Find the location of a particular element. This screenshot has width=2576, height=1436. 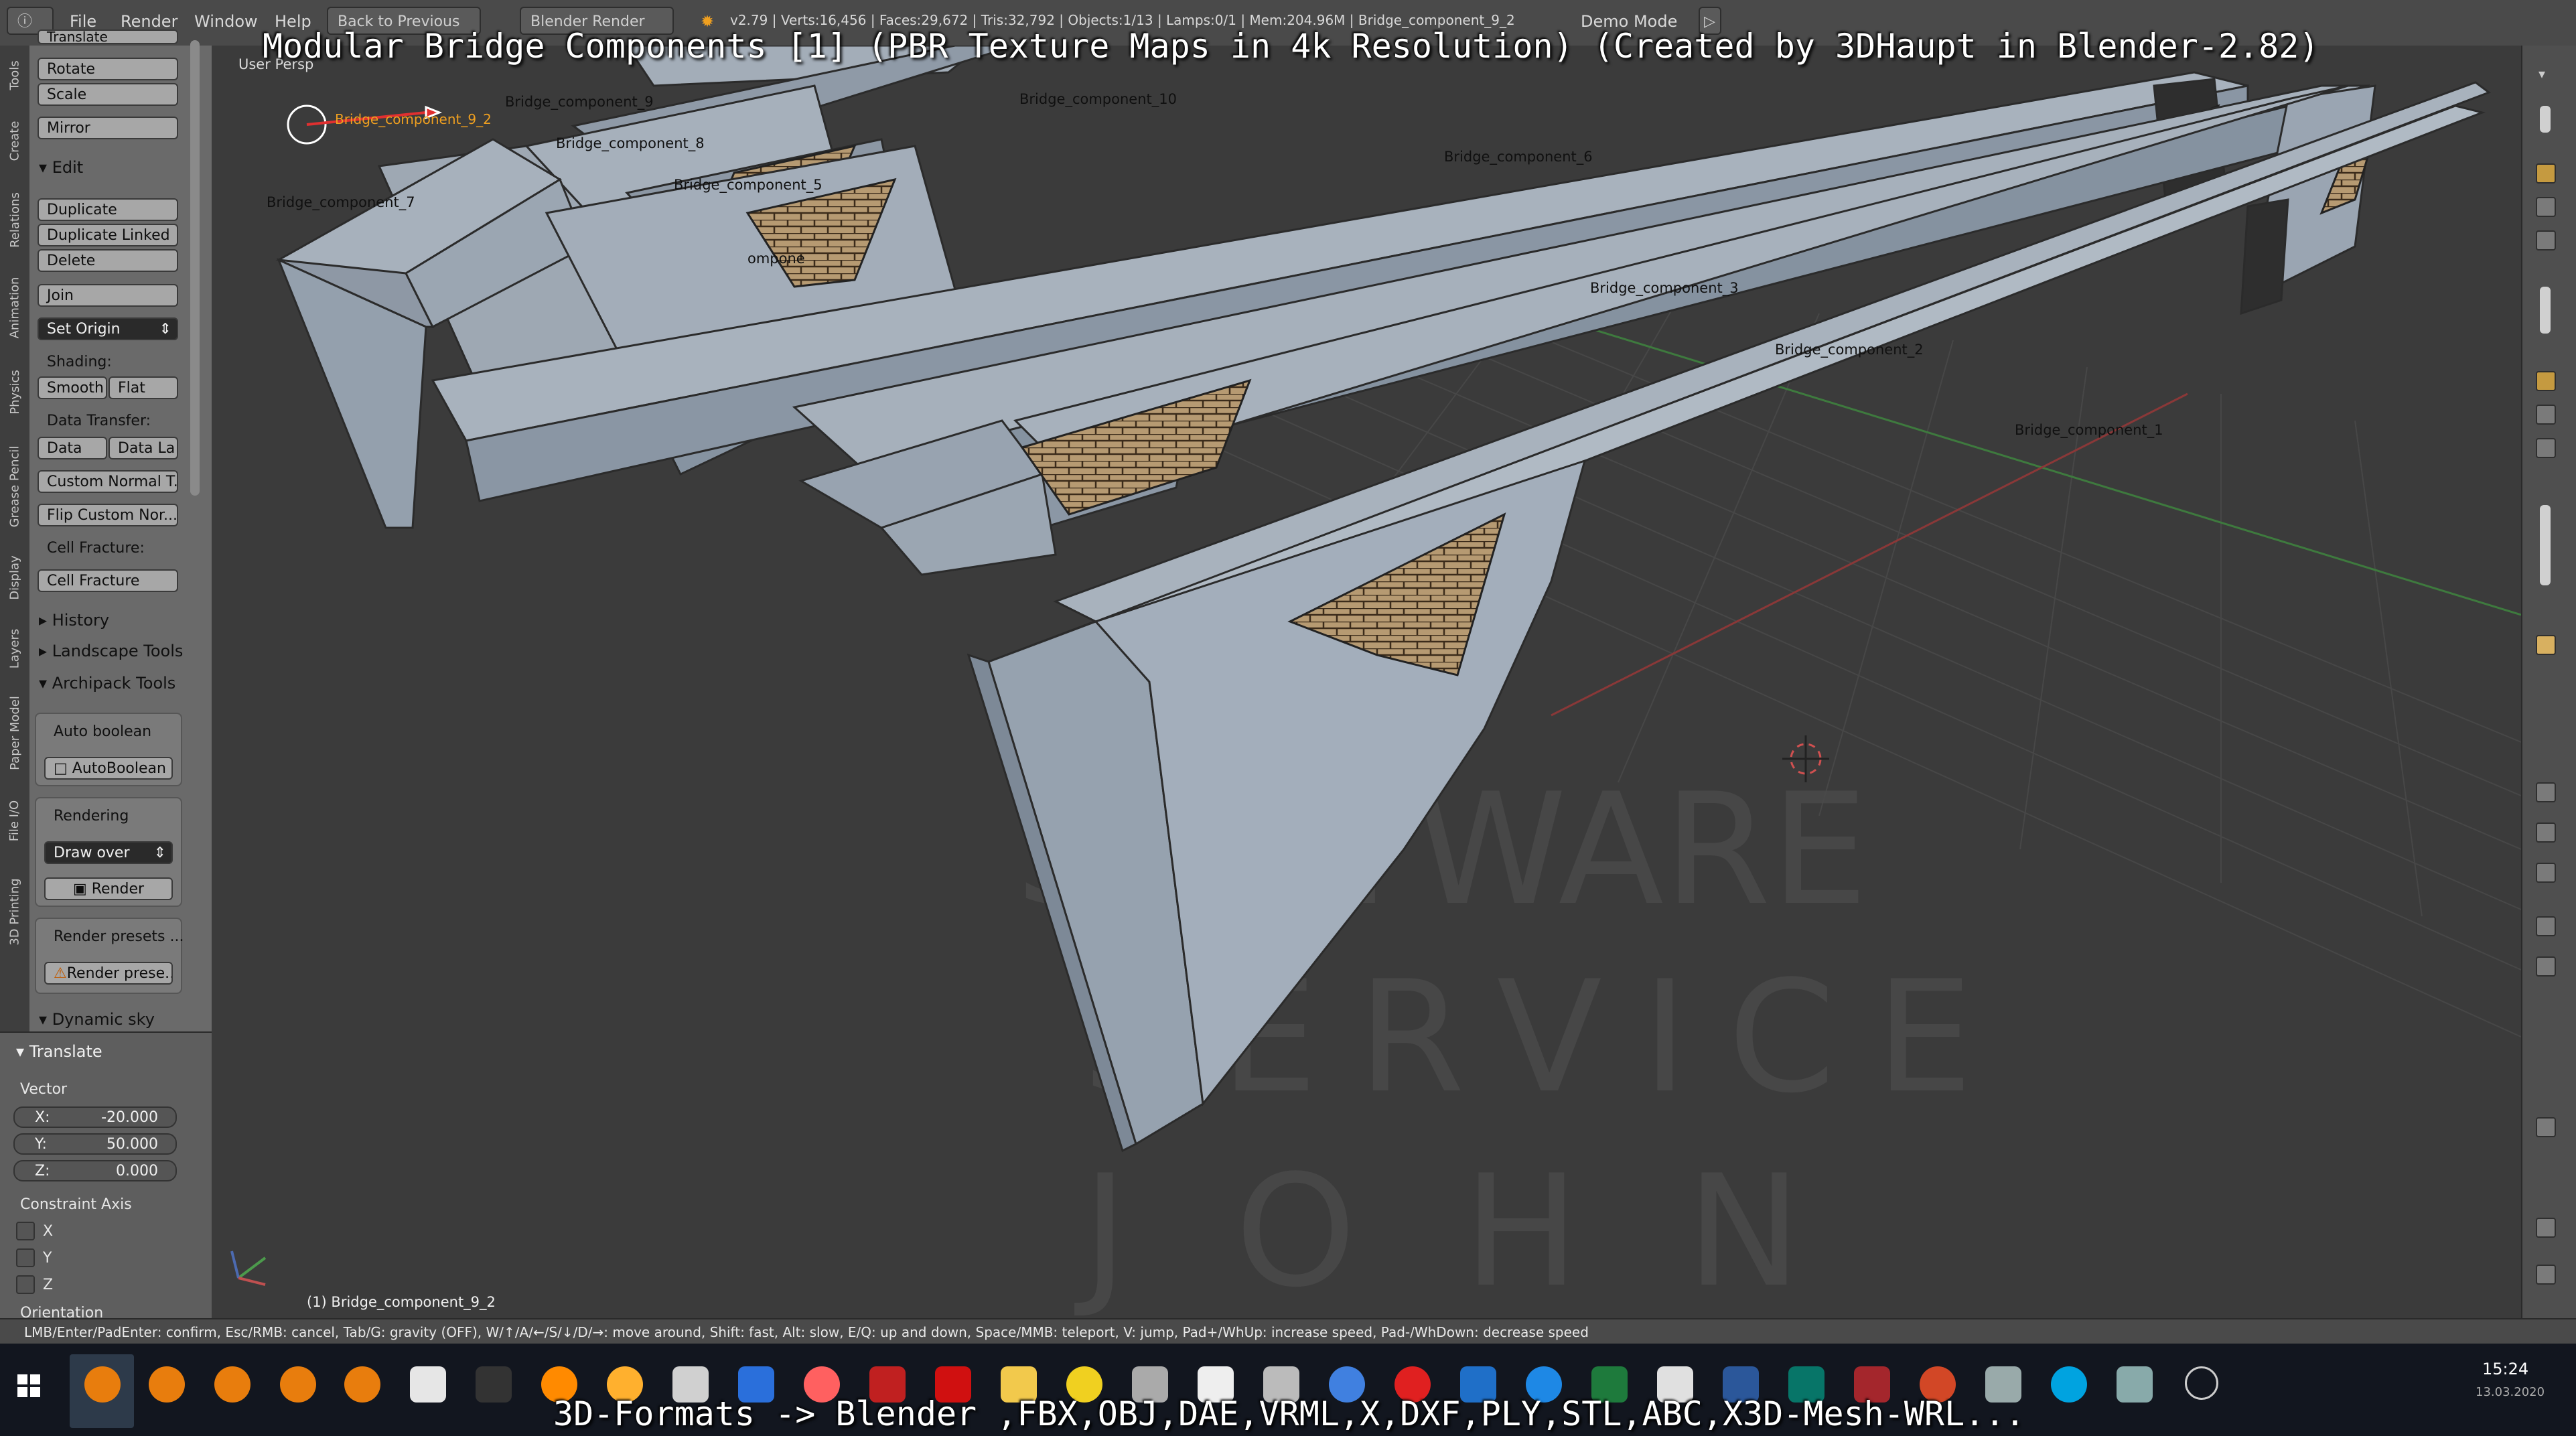

clock-time: 15:24 is located at coordinates (2505, 1369).